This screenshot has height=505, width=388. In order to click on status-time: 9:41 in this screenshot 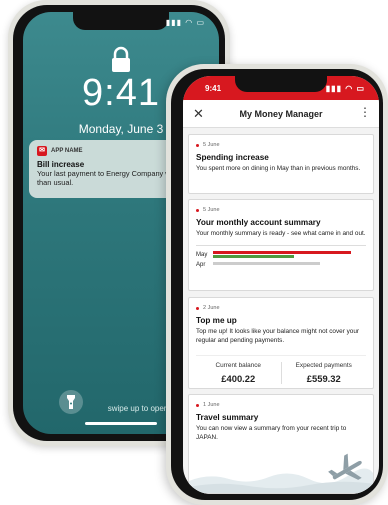, I will do `click(213, 88)`.